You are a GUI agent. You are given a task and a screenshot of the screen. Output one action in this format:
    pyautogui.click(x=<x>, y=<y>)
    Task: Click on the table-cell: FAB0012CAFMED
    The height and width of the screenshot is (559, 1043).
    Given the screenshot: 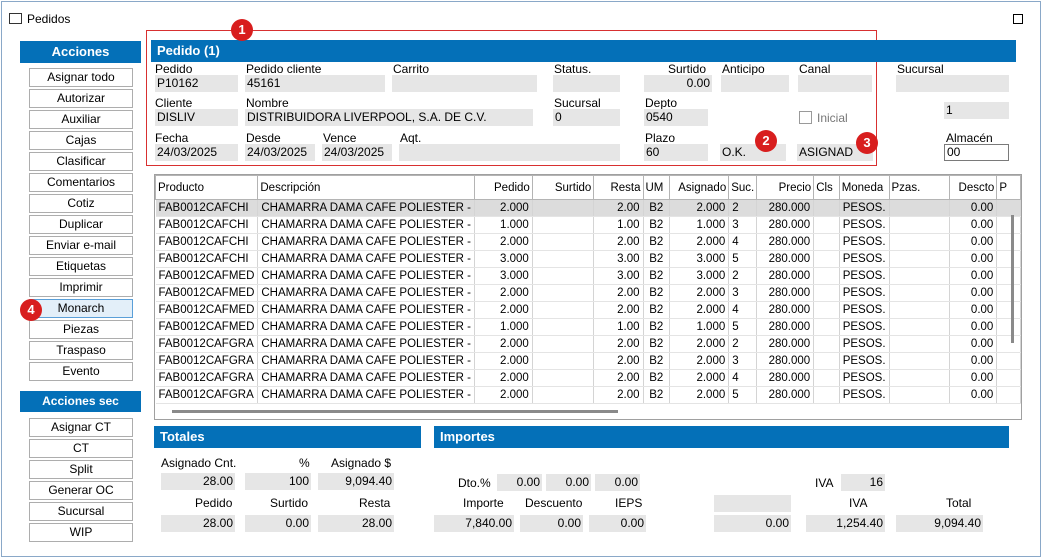 What is the action you would take?
    pyautogui.click(x=207, y=293)
    